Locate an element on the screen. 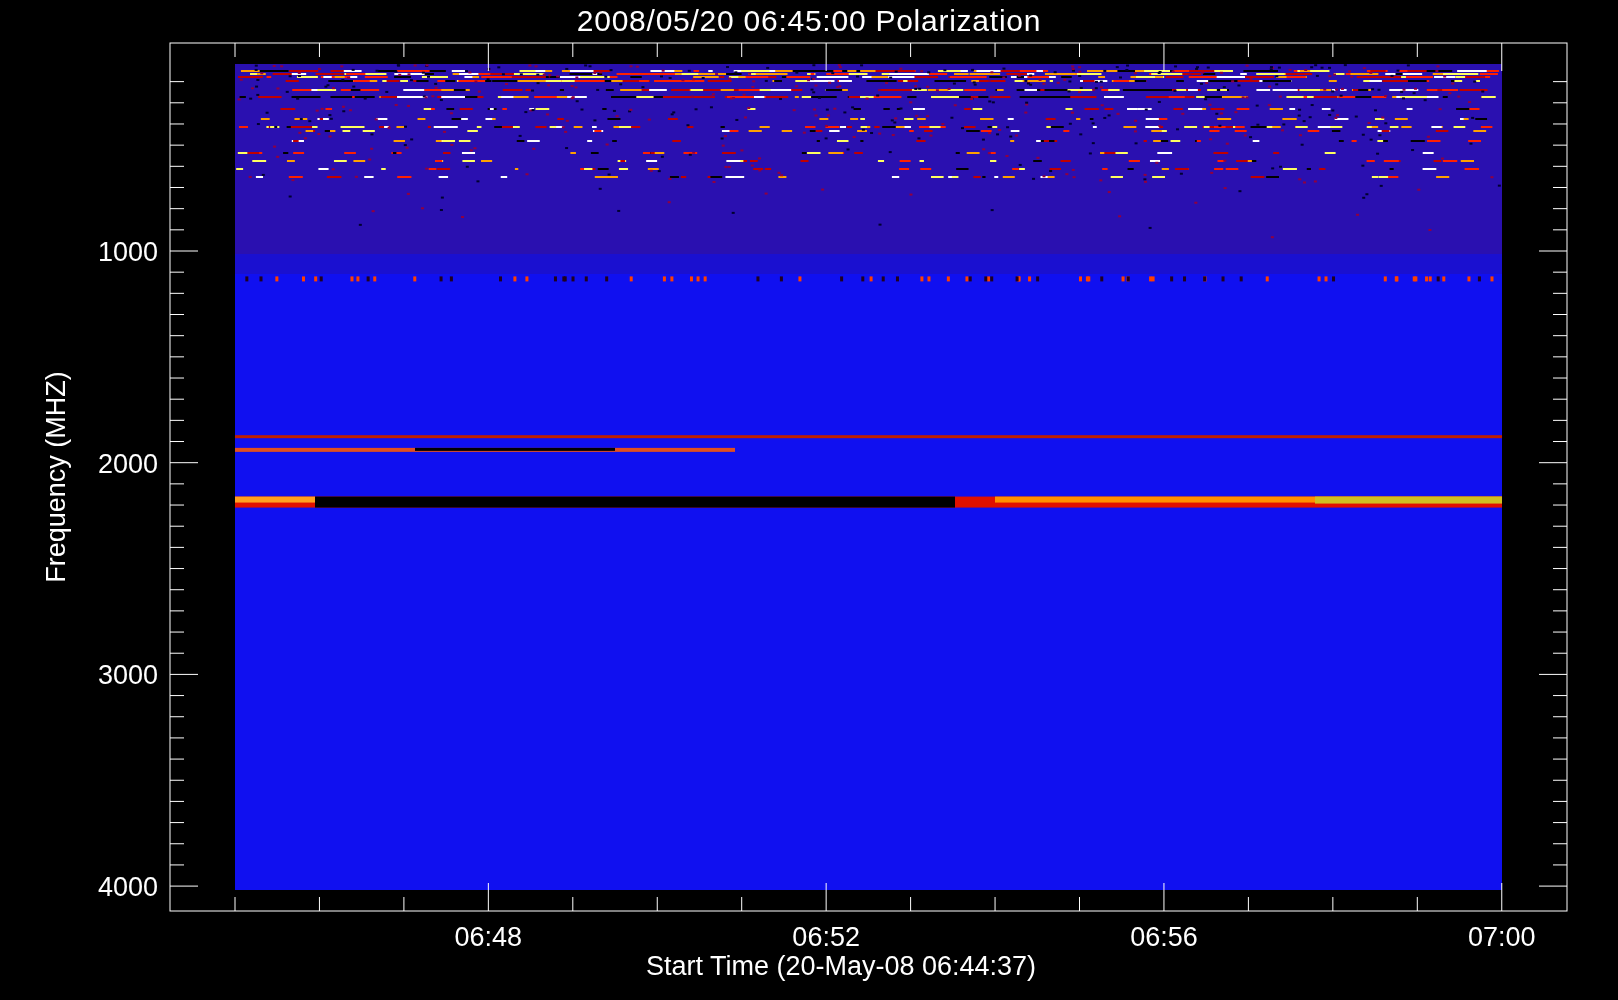  tick-label: 06:56 is located at coordinates (1164, 937).